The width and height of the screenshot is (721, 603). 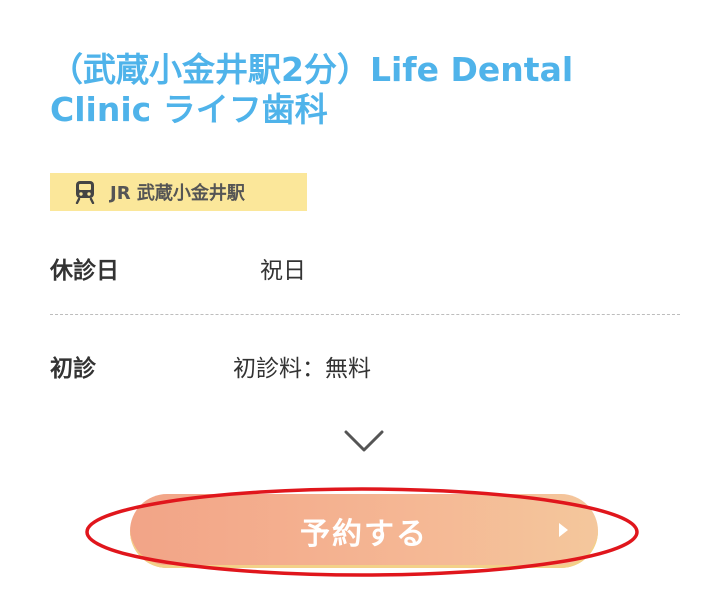 What do you see at coordinates (365, 268) in the screenshot?
I see `holiday-row: 休診日 祝日` at bounding box center [365, 268].